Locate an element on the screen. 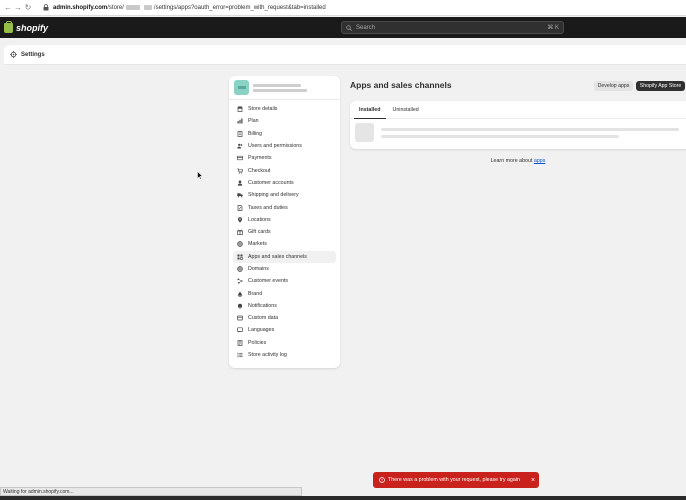 Image resolution: width=686 pixels, height=500 pixels. sidebar-item-billing: Billing is located at coordinates (284, 134).